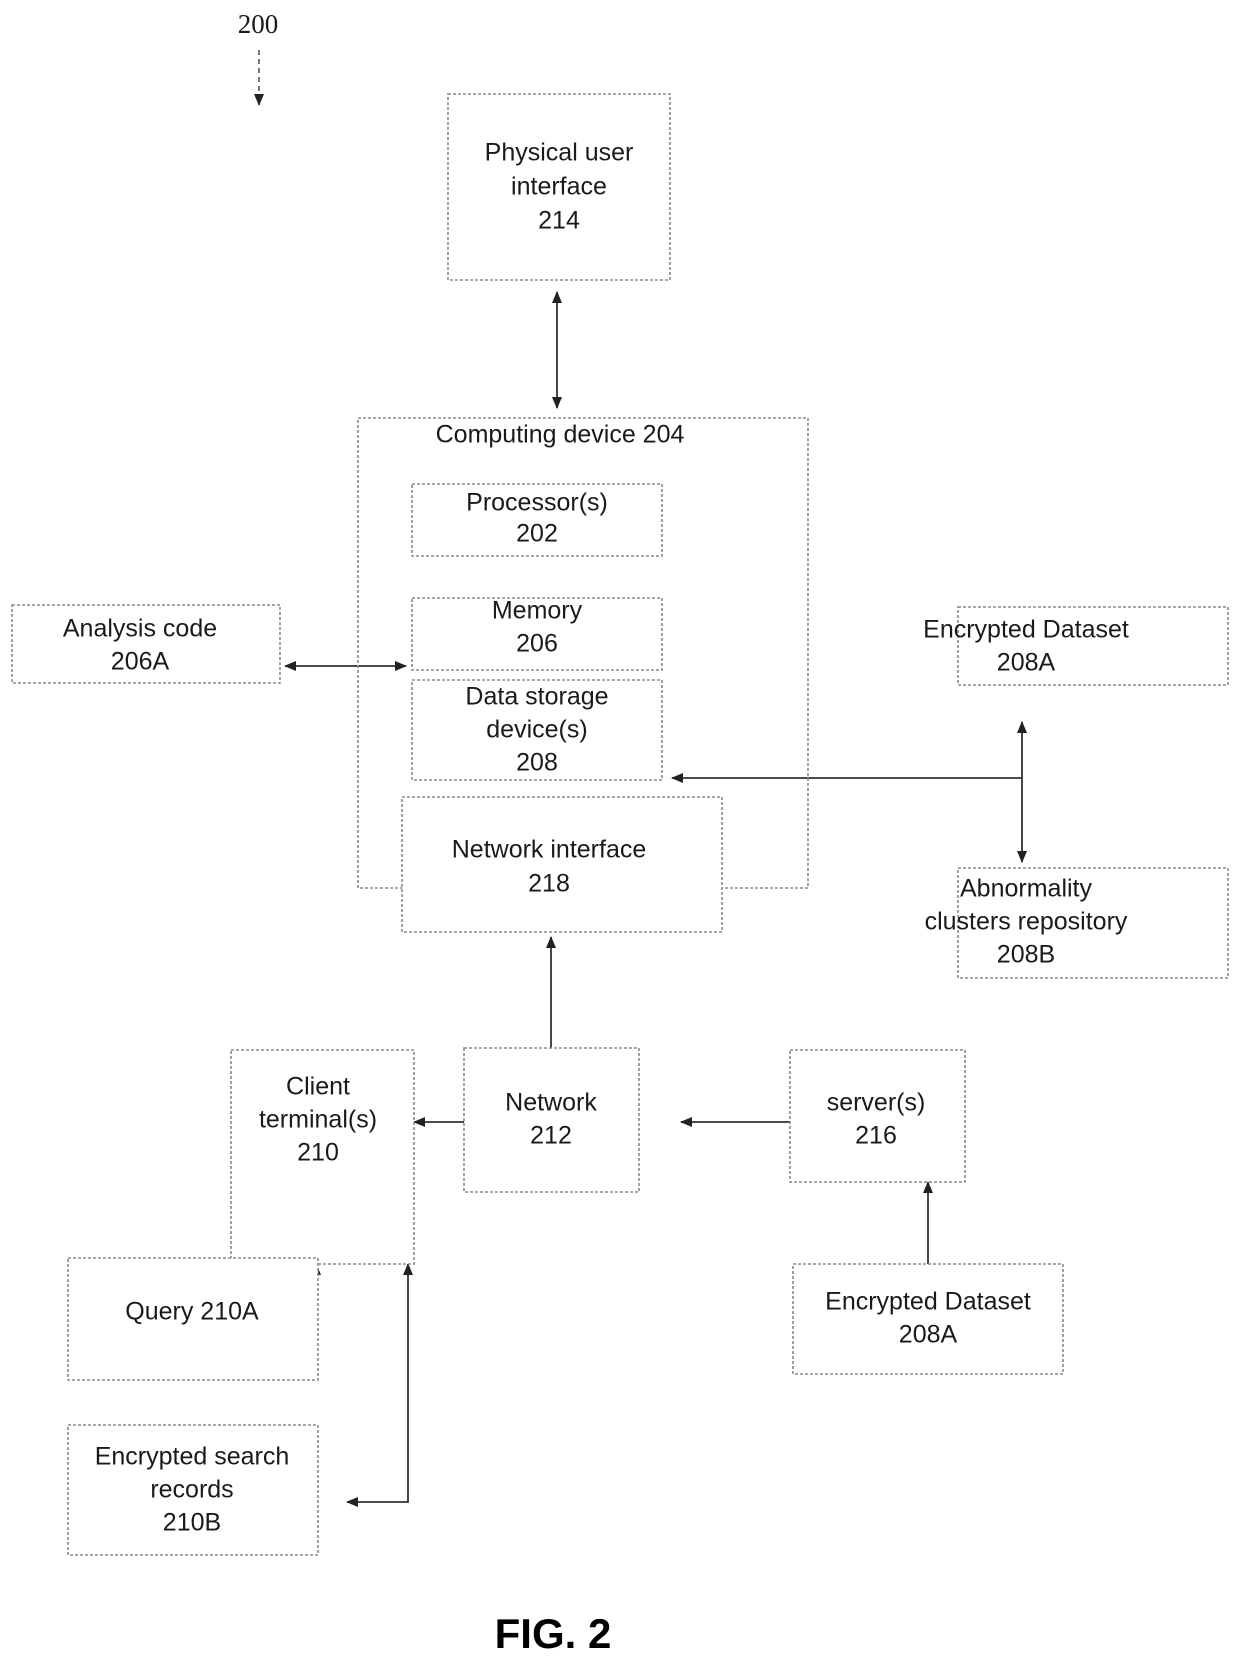 The image size is (1240, 1668). What do you see at coordinates (379, 1385) in the screenshot?
I see `connector-encrypted-search-records-to-client` at bounding box center [379, 1385].